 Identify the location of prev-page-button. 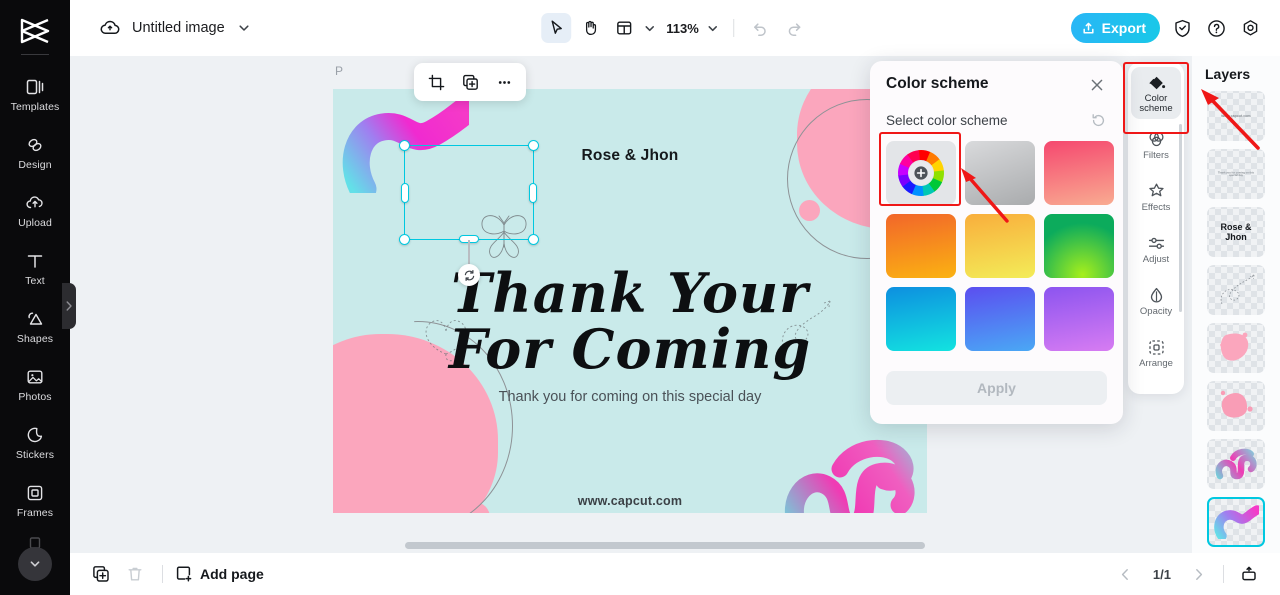
(1126, 574).